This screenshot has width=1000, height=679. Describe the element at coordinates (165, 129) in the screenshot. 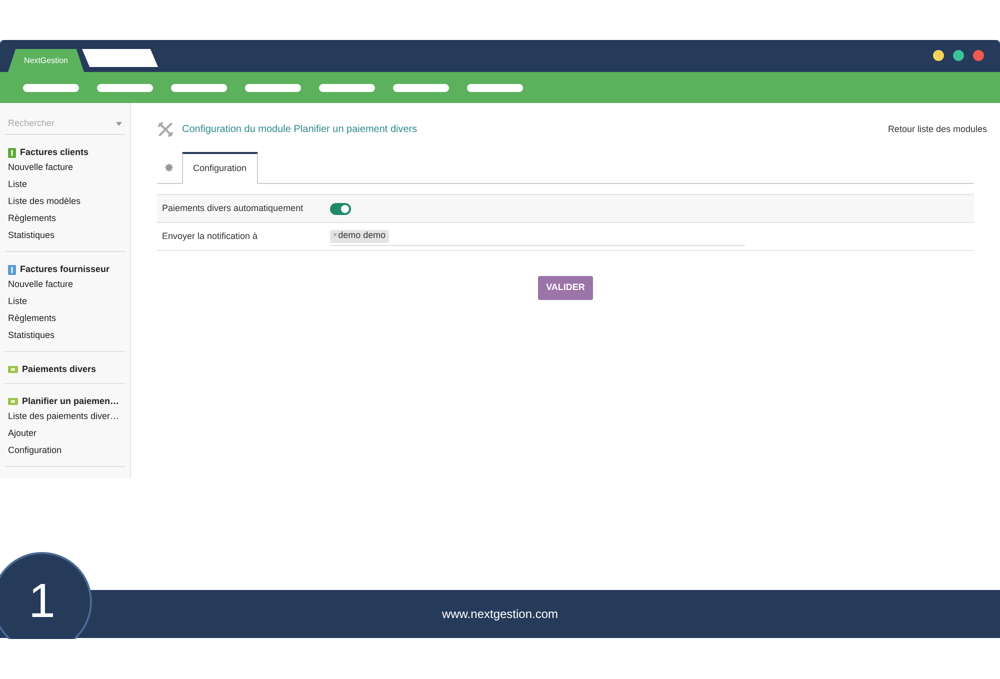

I see `tools-icon` at that location.